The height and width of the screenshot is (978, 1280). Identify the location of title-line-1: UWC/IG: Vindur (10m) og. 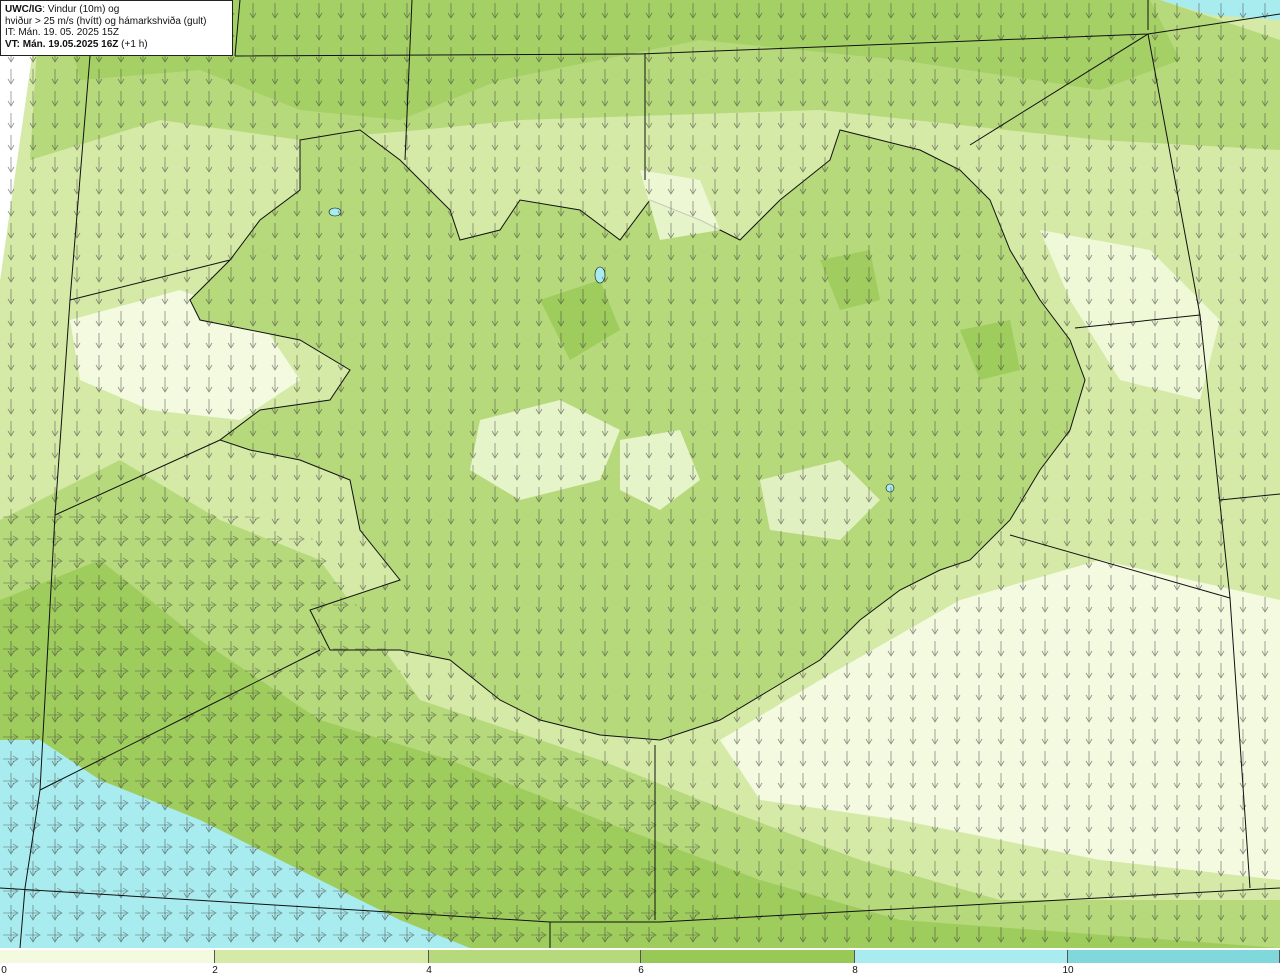
(116, 10).